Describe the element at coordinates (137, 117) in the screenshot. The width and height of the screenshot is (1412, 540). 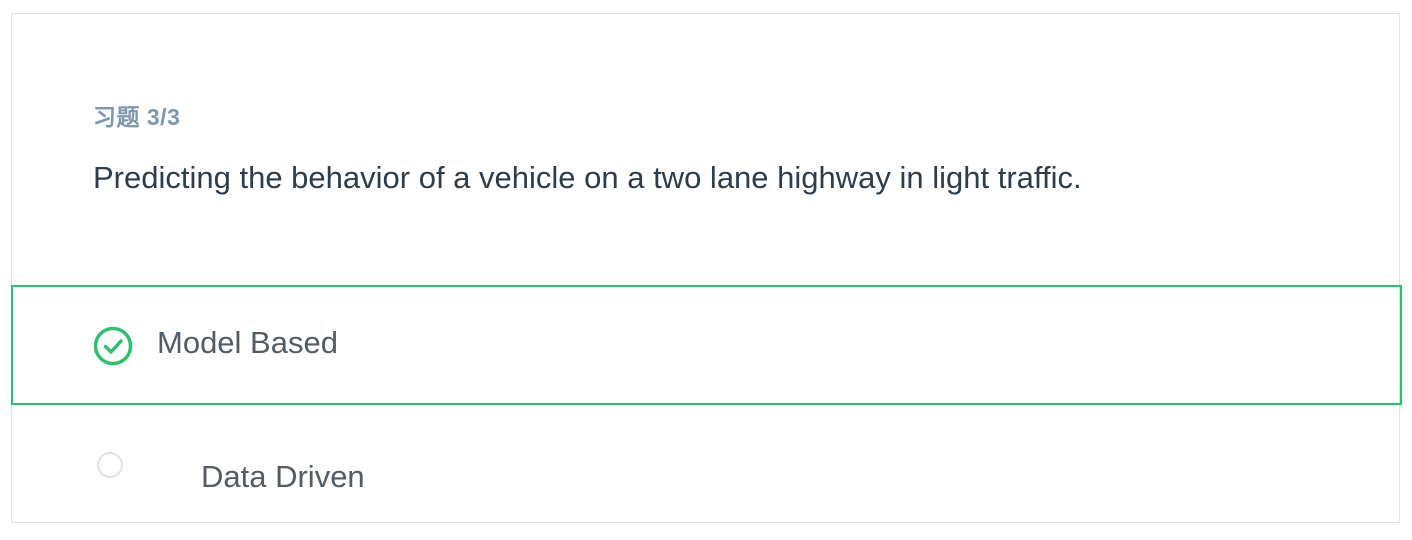
I see `exercise-counter: 习题 3/3` at that location.